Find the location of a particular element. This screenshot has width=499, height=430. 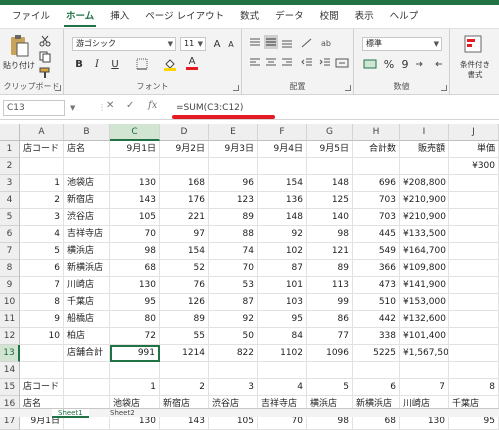

alignment-launcher-icon is located at coordinates (348, 88).